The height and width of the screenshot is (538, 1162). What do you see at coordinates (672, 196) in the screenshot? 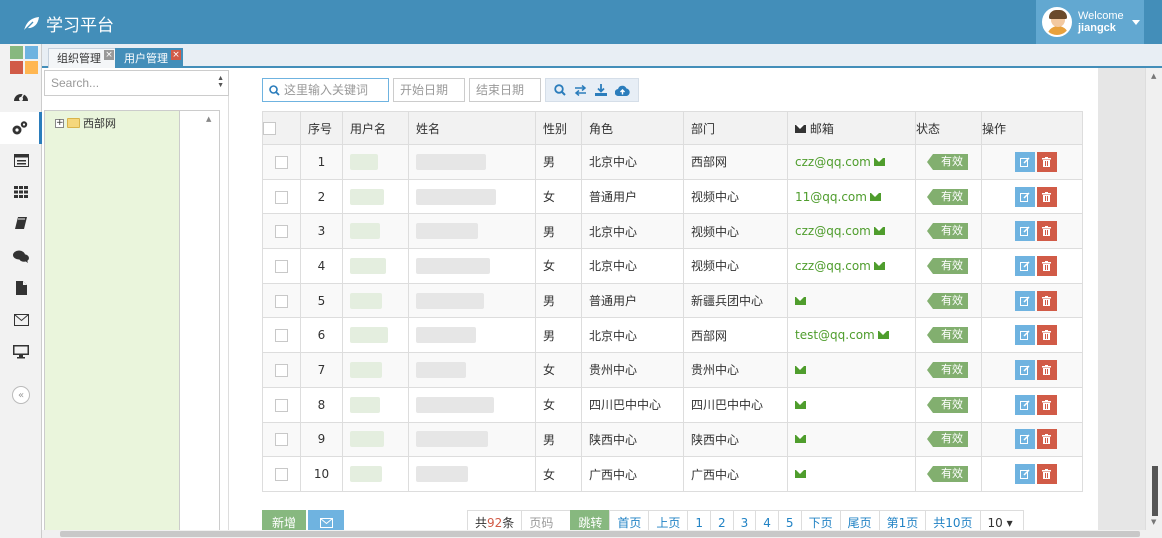
I see `table-row: 2 女普通用户 视频中心 11@qq.com 有效` at bounding box center [672, 196].